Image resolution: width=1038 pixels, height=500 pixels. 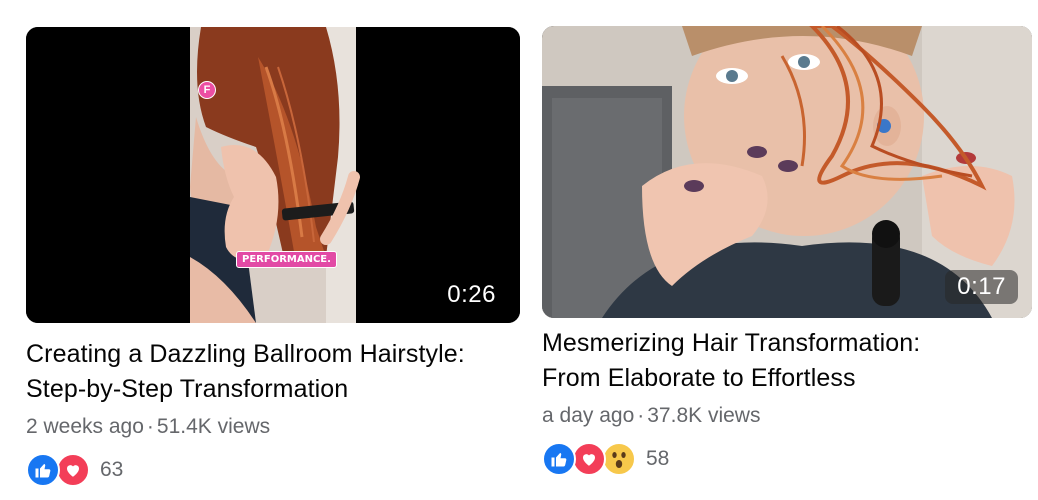 What do you see at coordinates (787, 459) in the screenshot?
I see `reactions-summary: 58` at bounding box center [787, 459].